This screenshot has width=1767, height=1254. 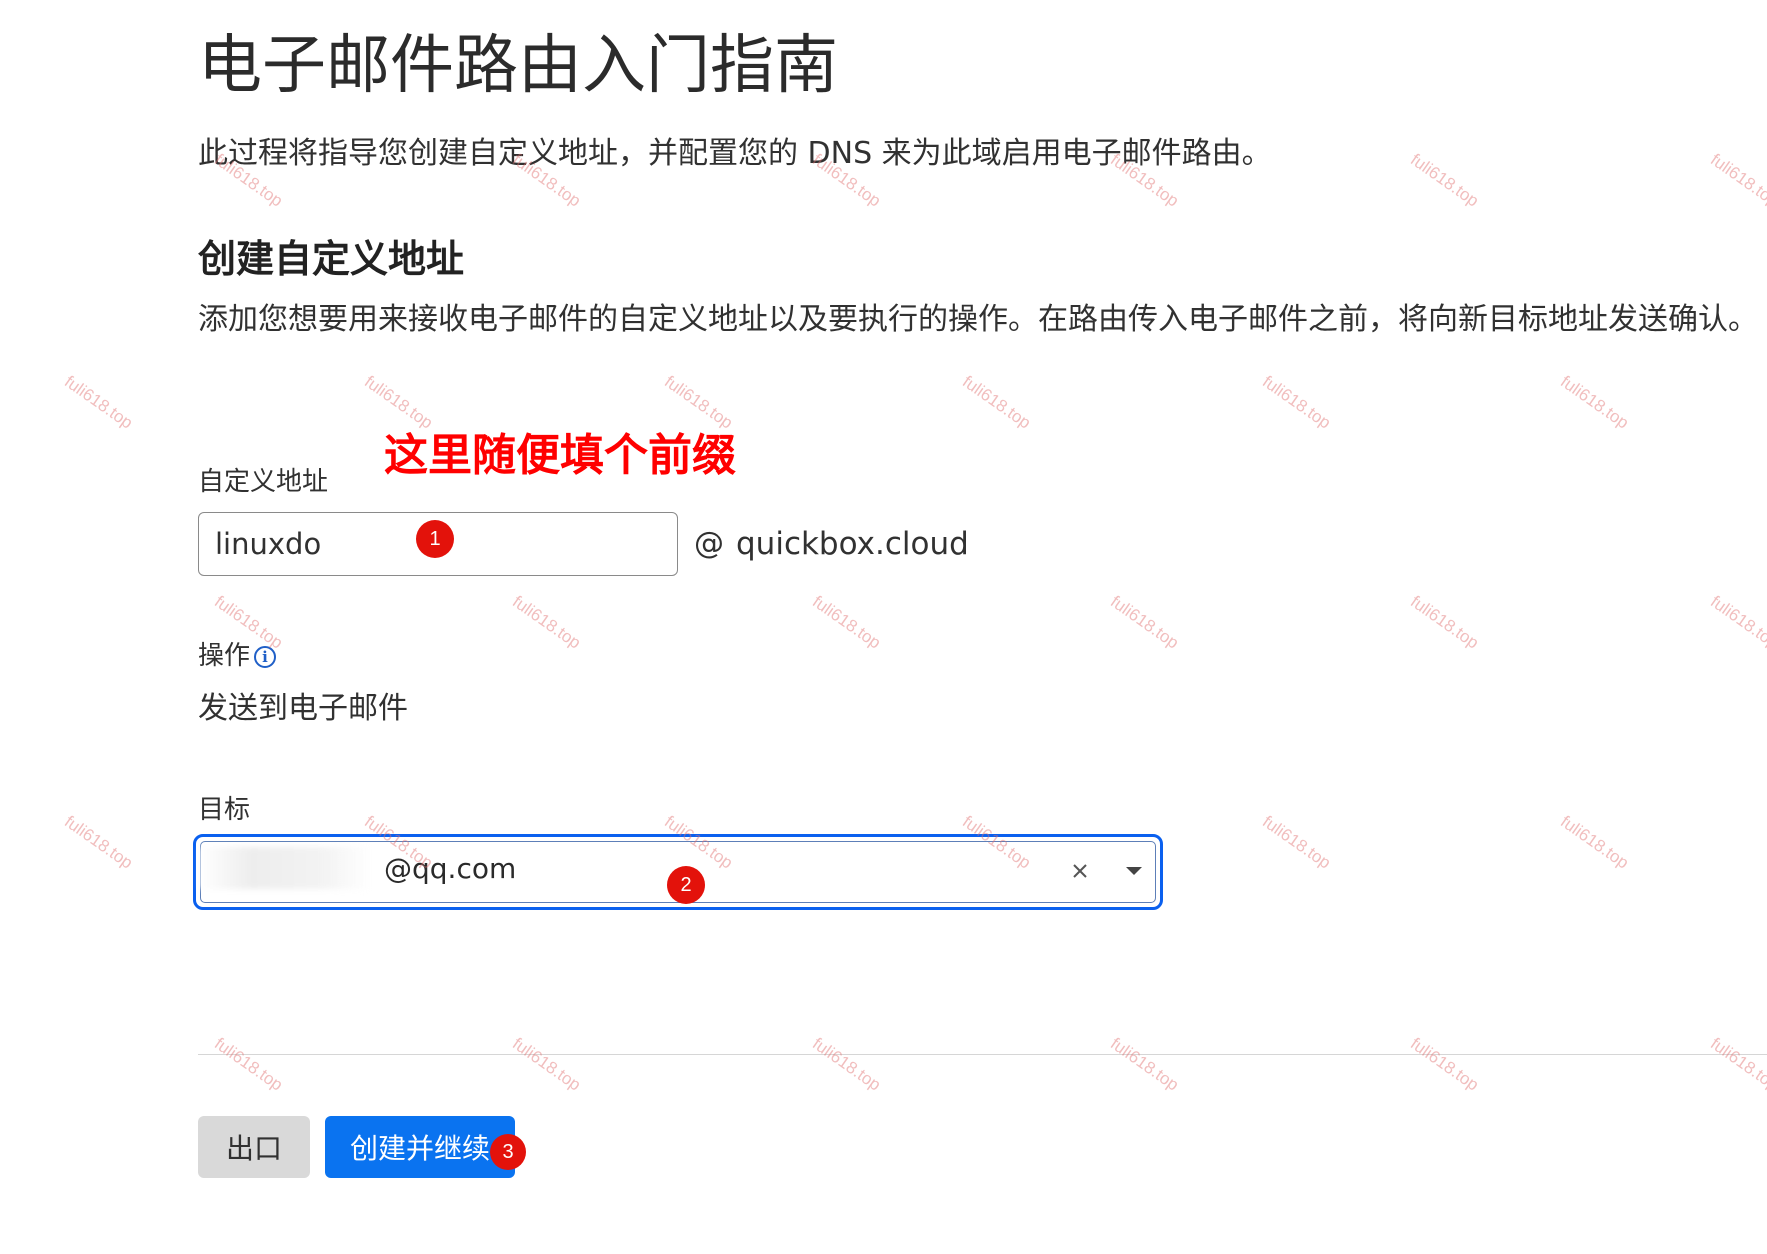 I want to click on annotation-prefix-hint: 这里随便填个前缀, so click(x=560, y=455).